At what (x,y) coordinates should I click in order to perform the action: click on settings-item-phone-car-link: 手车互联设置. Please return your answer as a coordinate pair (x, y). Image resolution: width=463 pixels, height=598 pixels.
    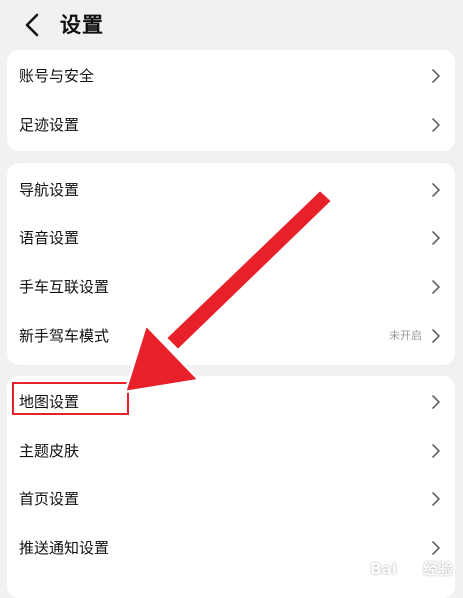
    Looking at the image, I should click on (231, 287).